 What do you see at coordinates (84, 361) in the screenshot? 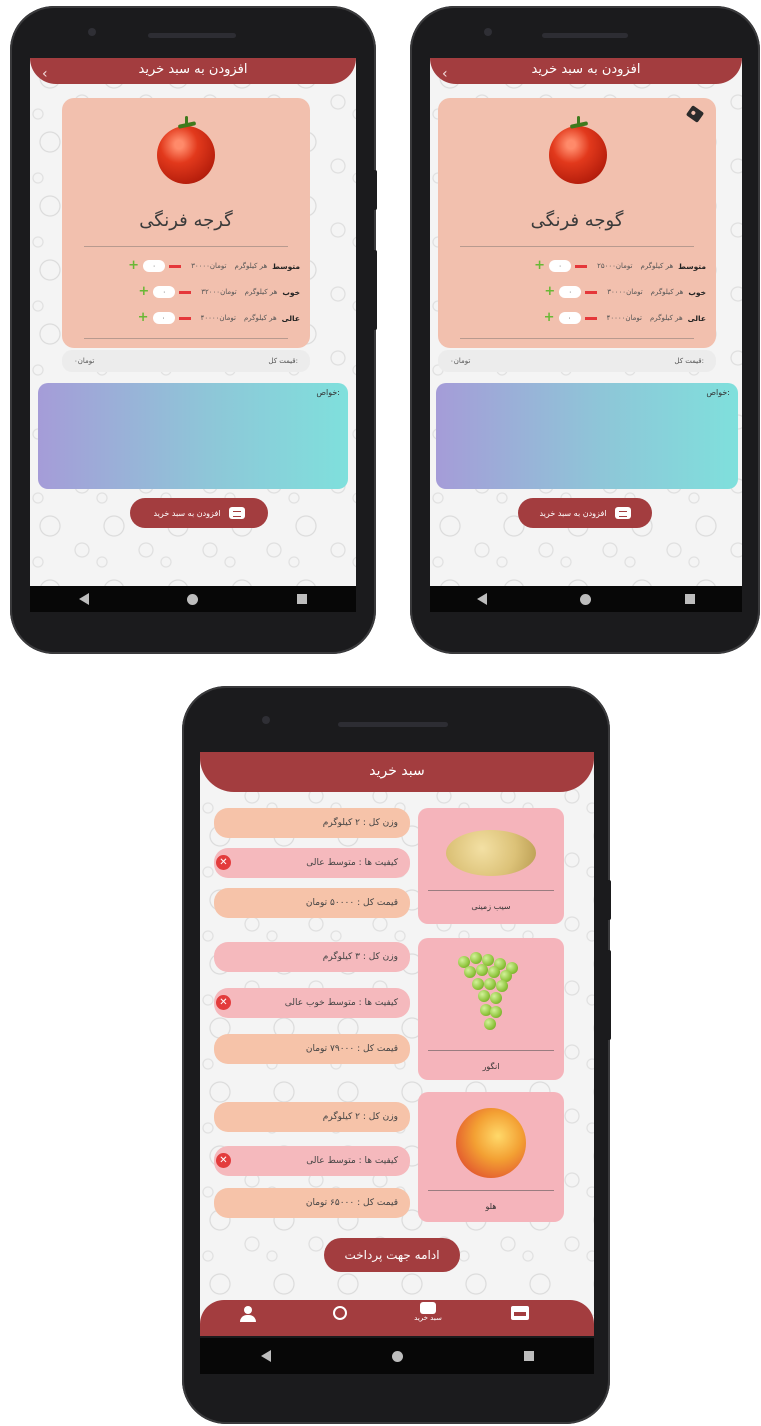
I see `total-value: ۰تومان` at bounding box center [84, 361].